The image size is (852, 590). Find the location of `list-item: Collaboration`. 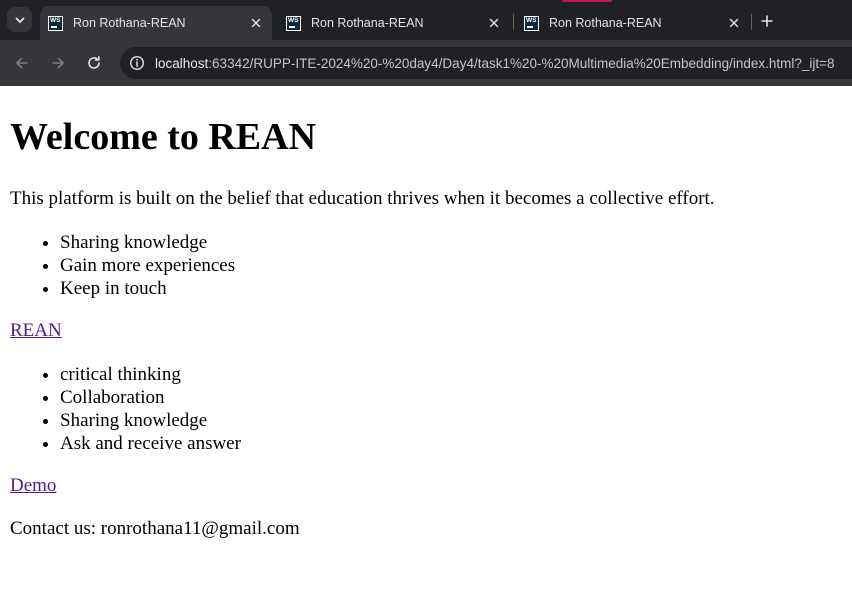

list-item: Collaboration is located at coordinates (150, 397).